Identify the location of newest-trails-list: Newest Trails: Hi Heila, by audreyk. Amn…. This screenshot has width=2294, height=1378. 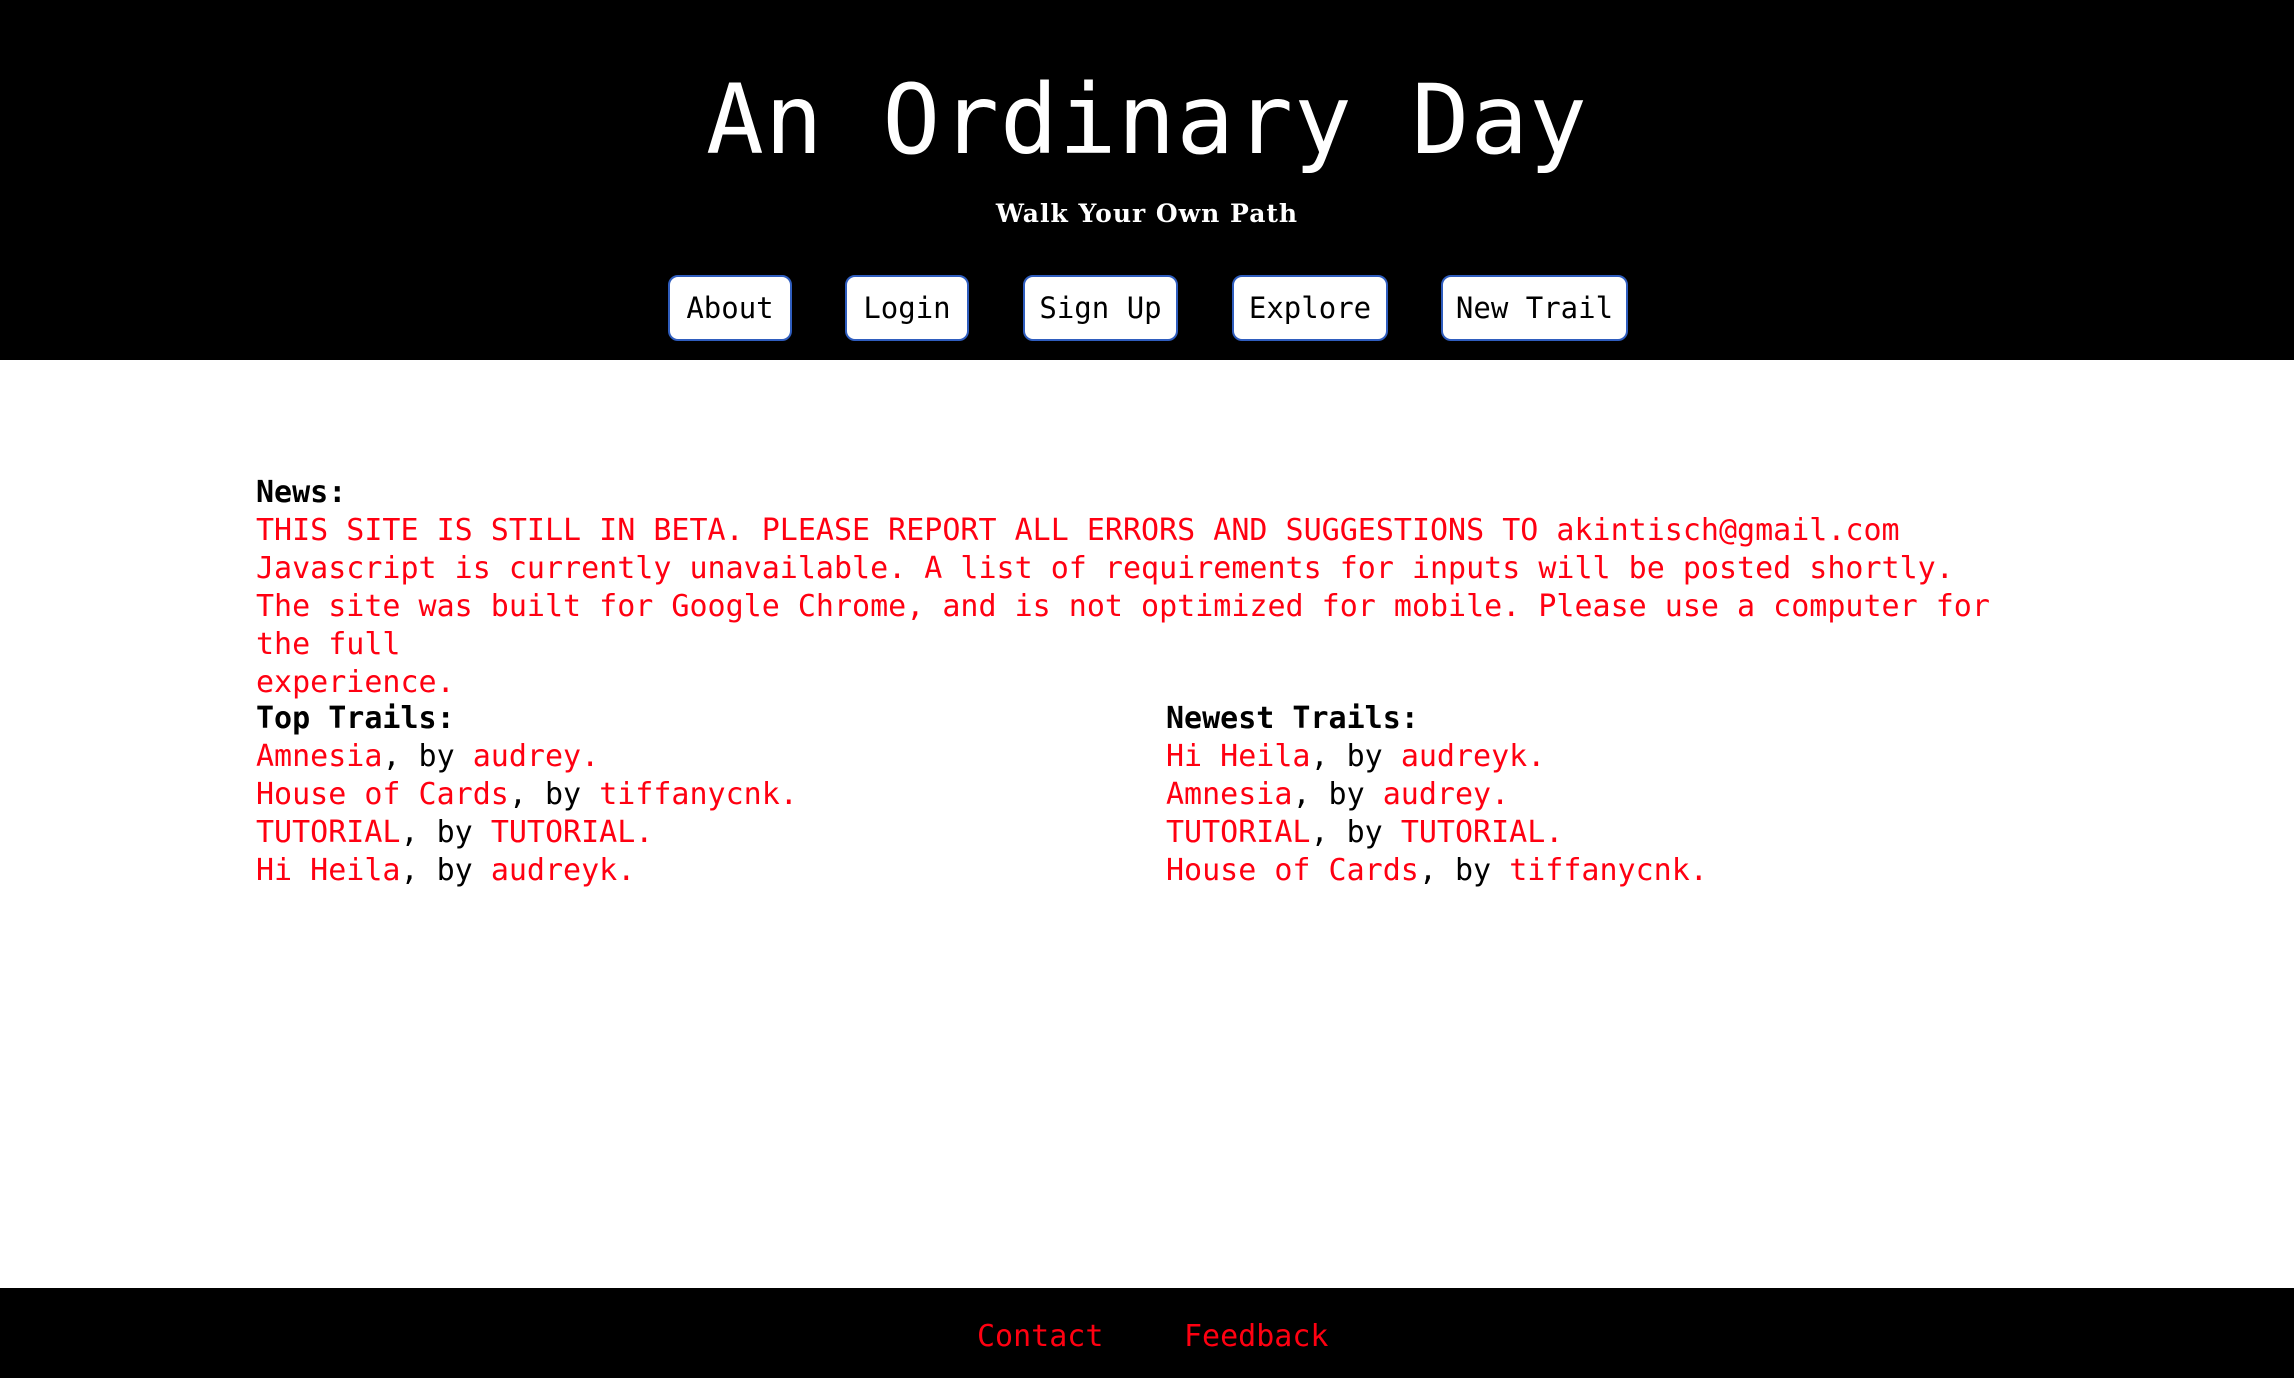
(1437, 795).